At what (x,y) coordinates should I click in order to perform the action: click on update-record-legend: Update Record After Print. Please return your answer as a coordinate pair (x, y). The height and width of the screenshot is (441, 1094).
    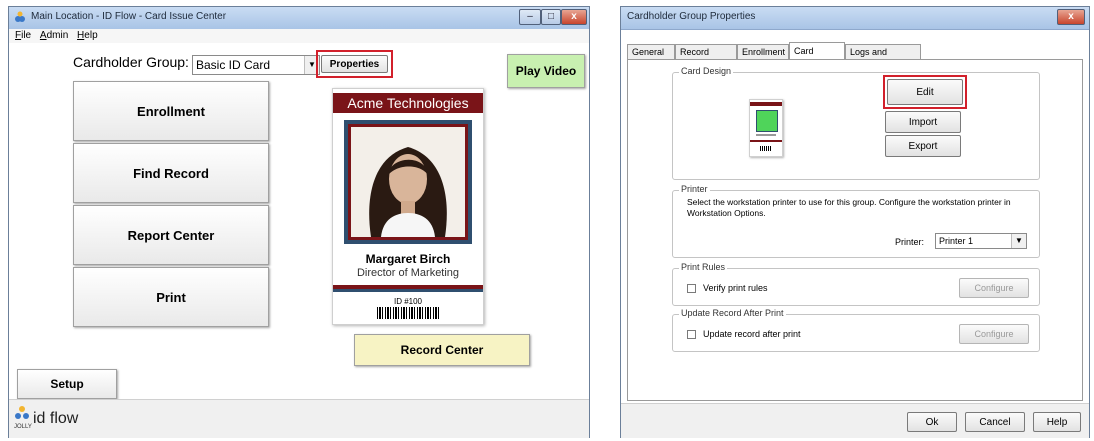
    Looking at the image, I should click on (732, 313).